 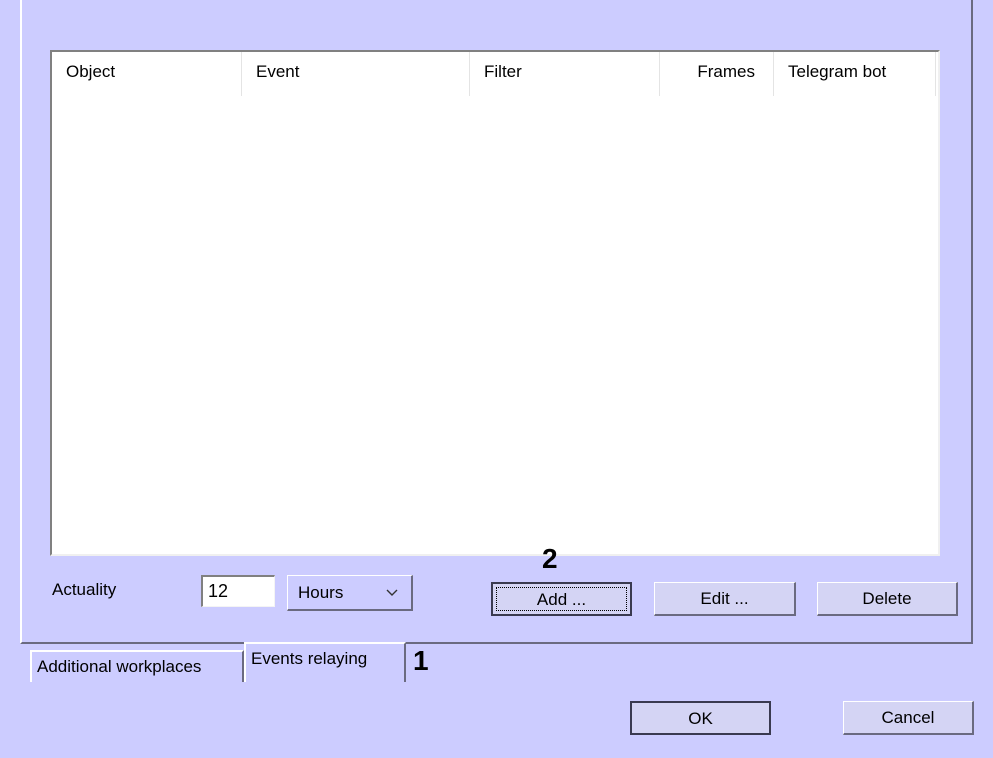 What do you see at coordinates (421, 660) in the screenshot?
I see `callout-marker-1: 1` at bounding box center [421, 660].